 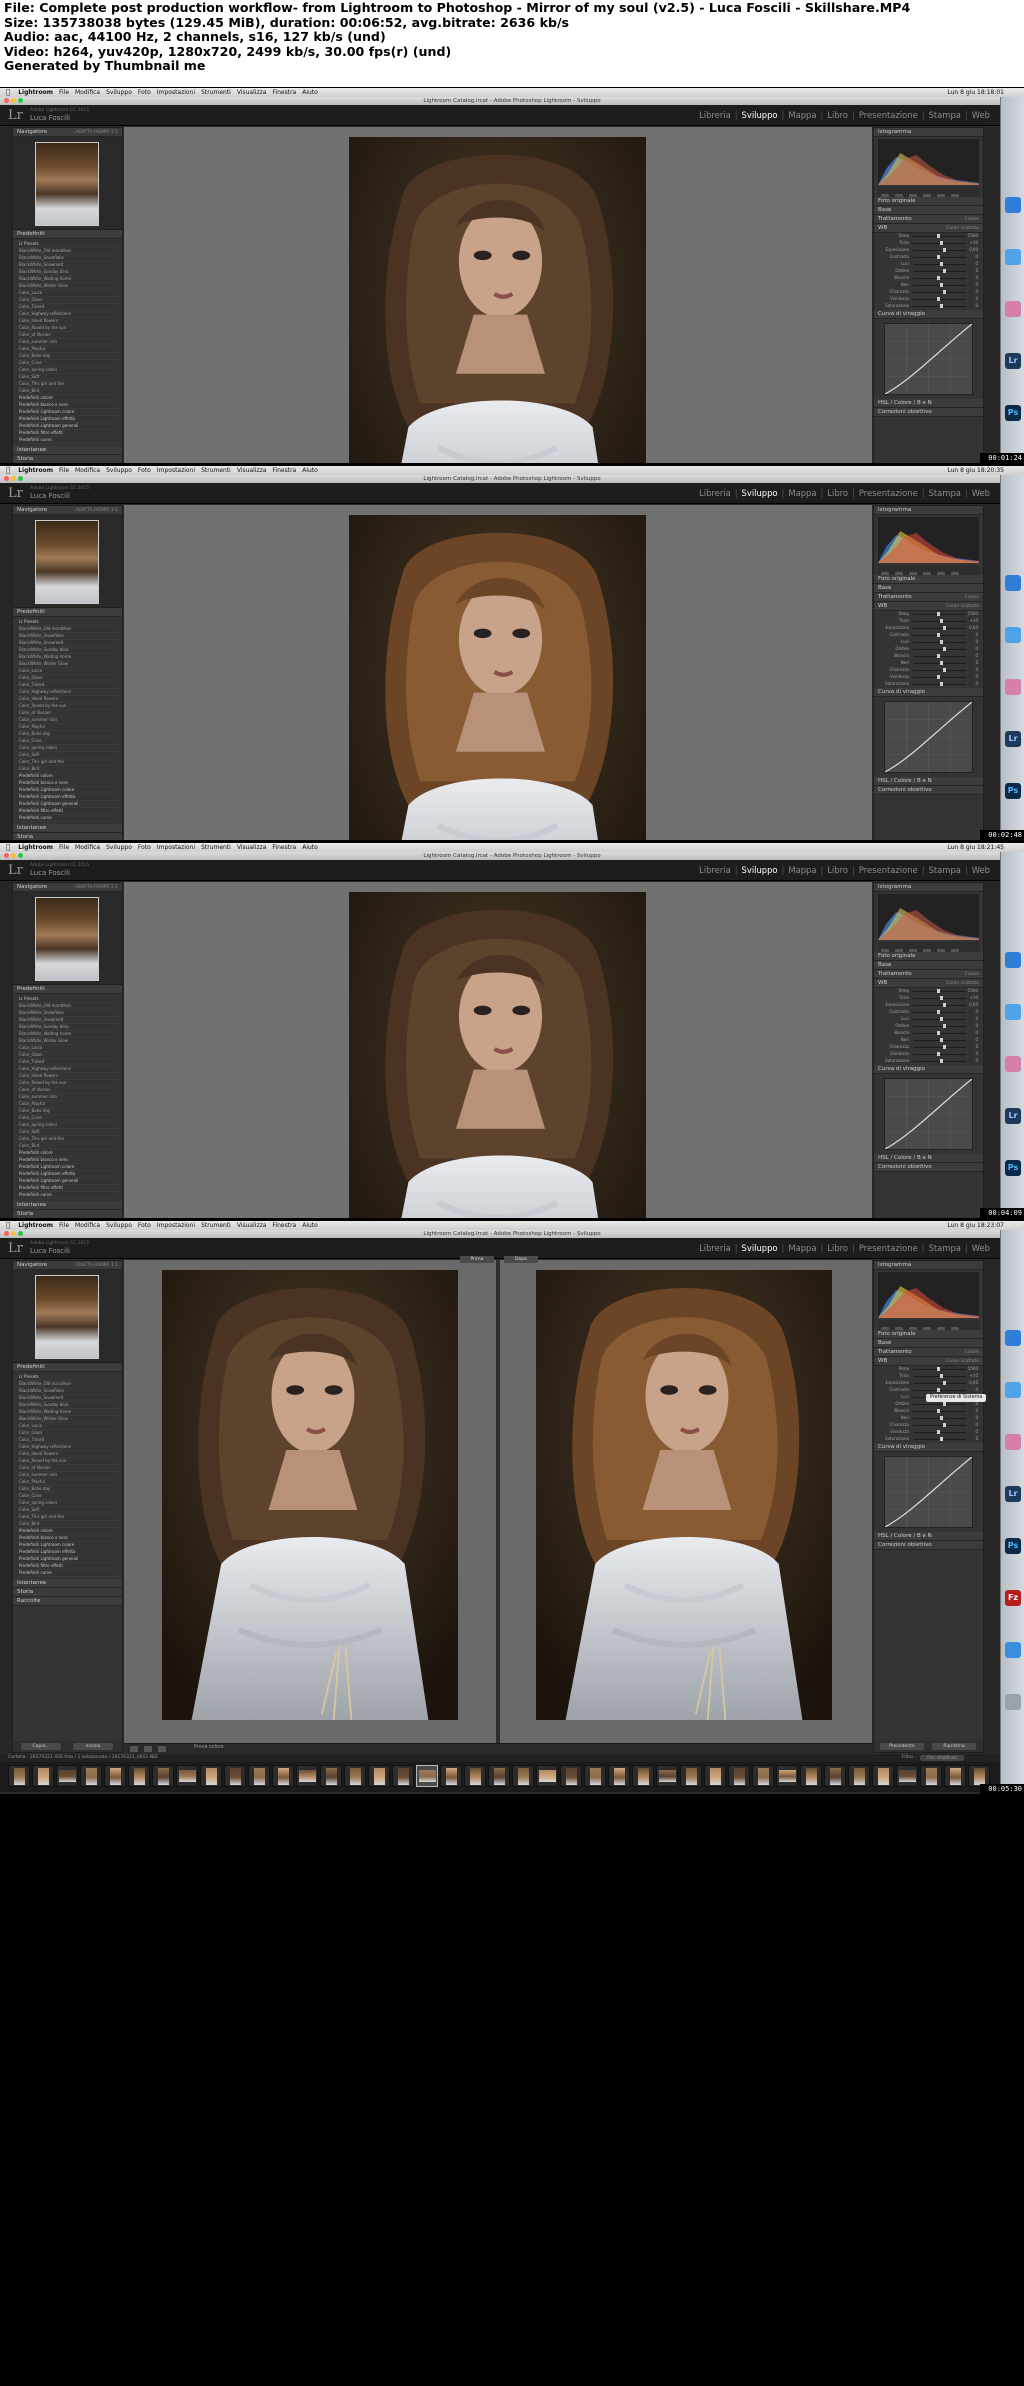 I want to click on wb-select: Come scattato, so click(x=962, y=1361).